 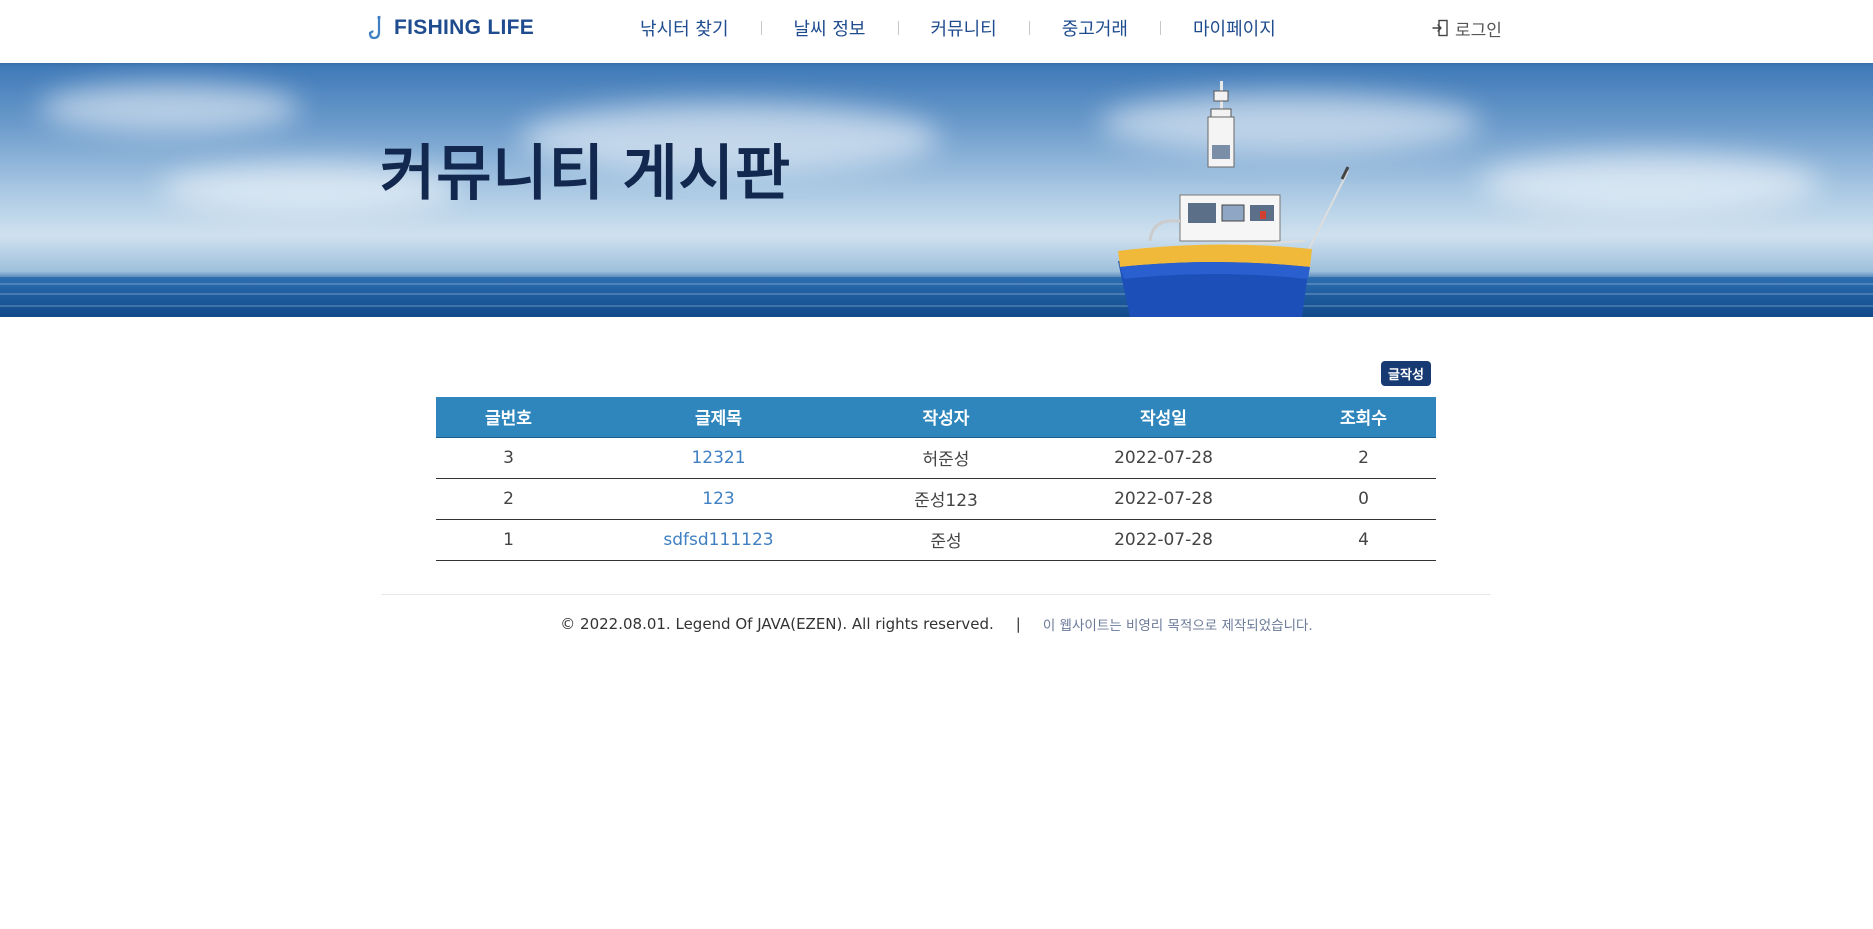 I want to click on login-button: 로그인, so click(x=1467, y=28).